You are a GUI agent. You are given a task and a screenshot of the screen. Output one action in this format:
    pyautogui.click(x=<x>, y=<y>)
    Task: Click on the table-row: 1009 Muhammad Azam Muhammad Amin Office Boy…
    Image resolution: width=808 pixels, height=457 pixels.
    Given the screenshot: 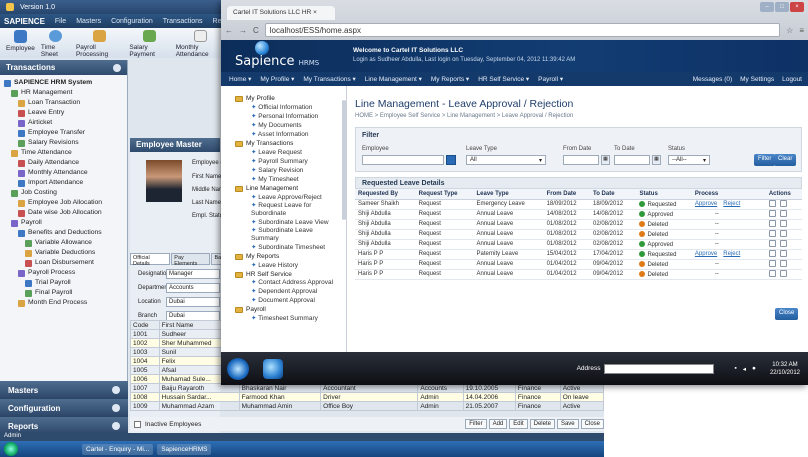 What is the action you would take?
    pyautogui.click(x=367, y=406)
    